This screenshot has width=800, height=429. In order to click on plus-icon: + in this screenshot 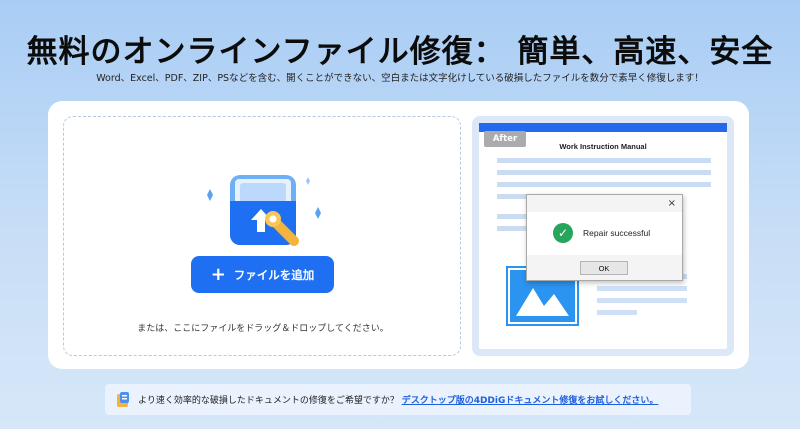, I will do `click(218, 274)`.